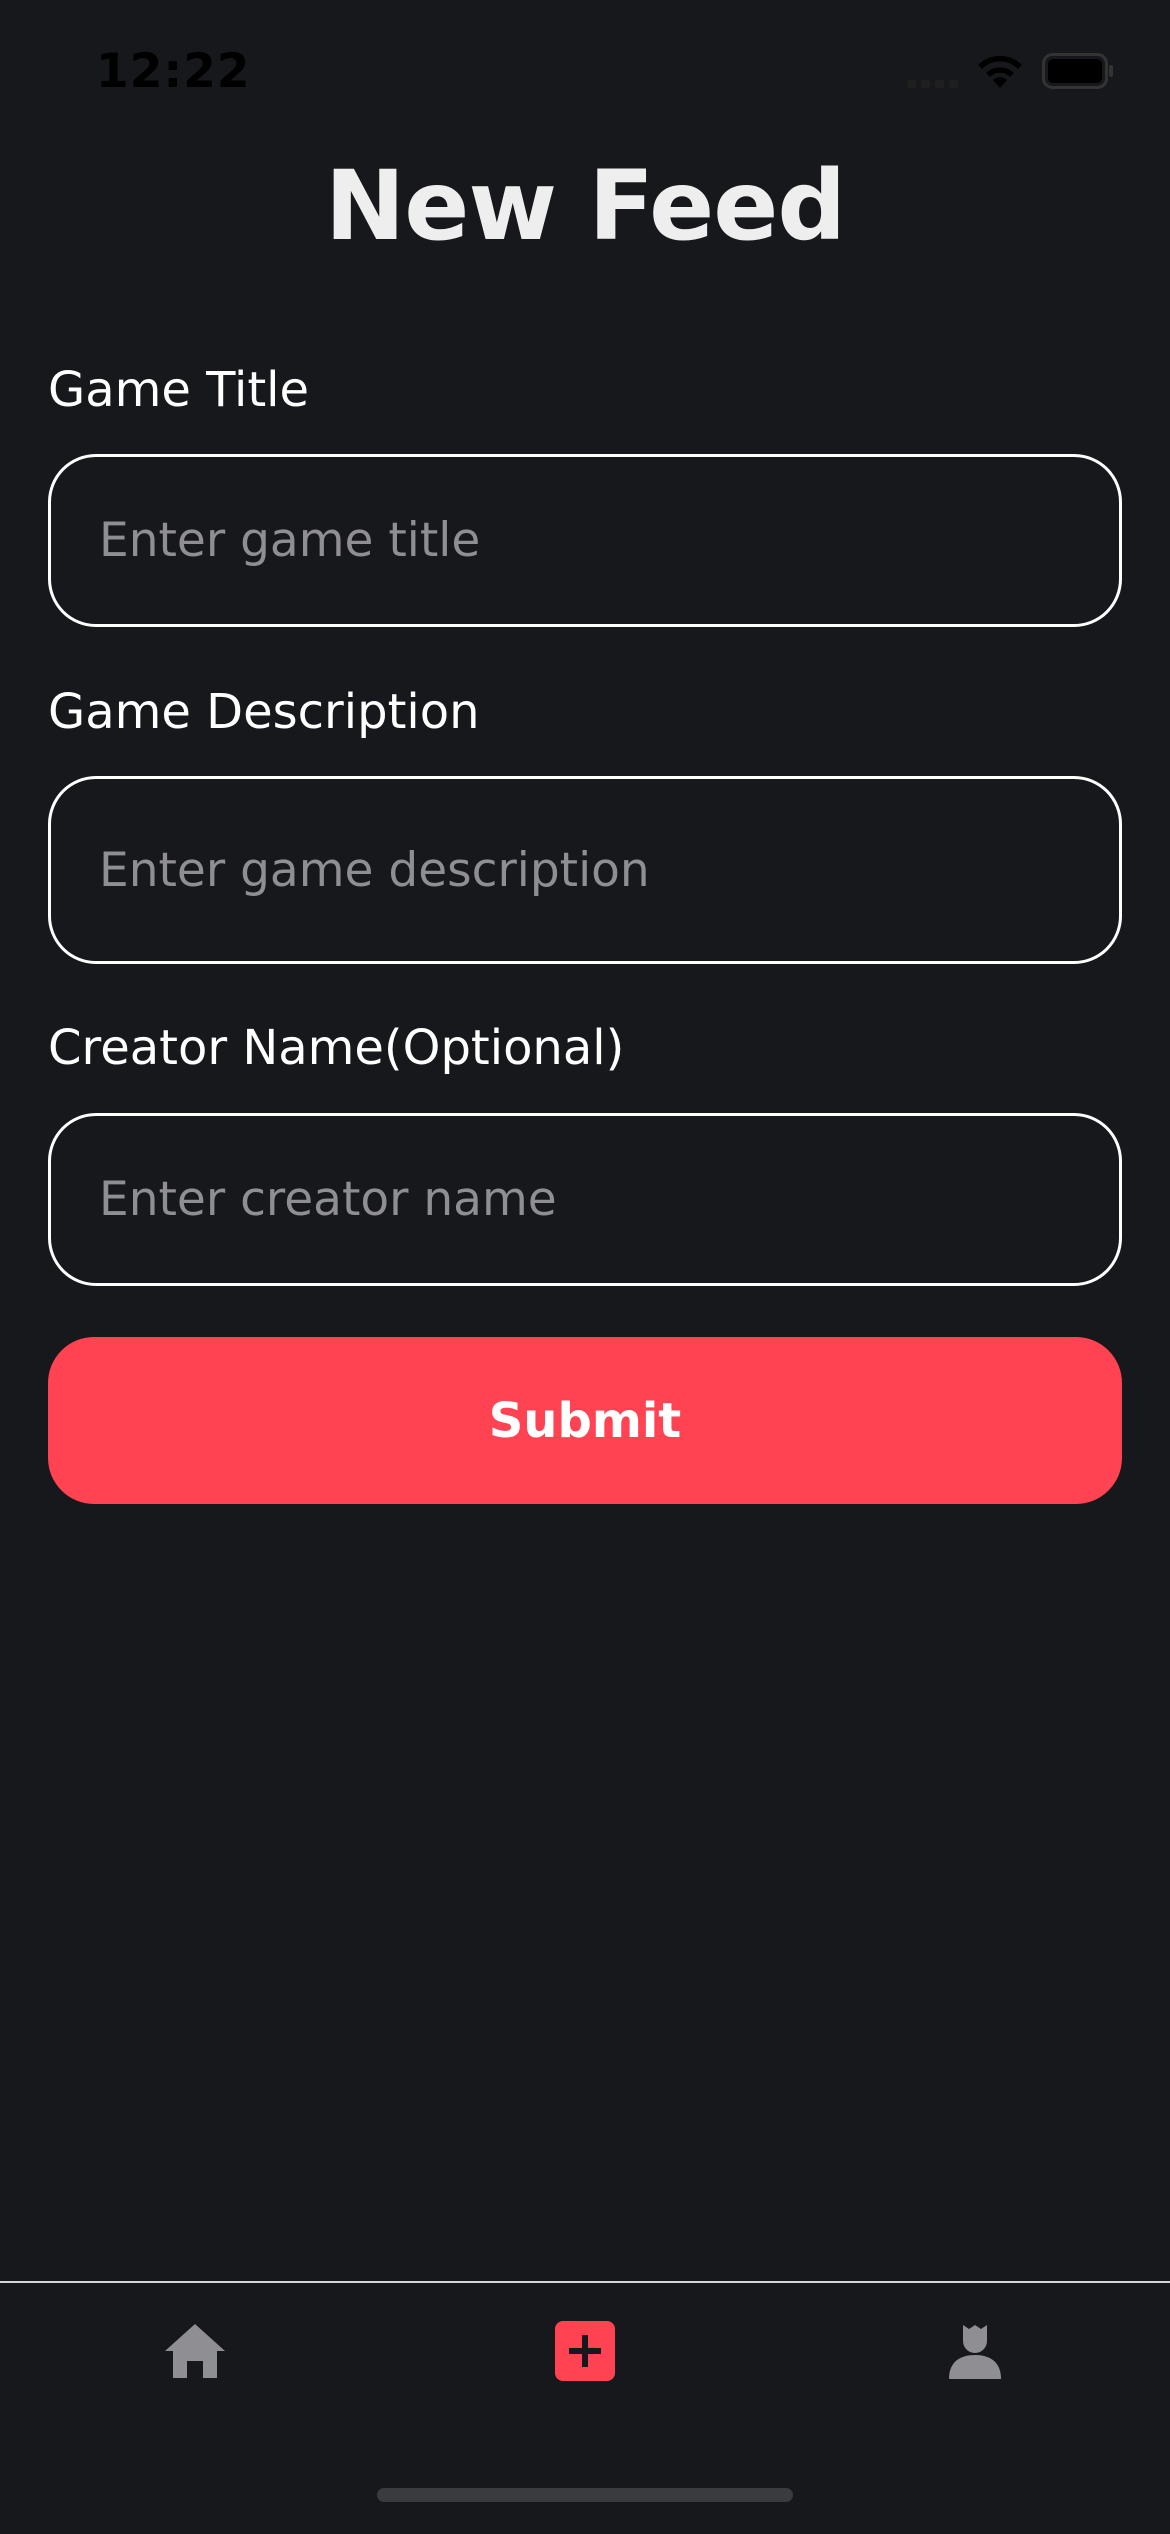 Image resolution: width=1170 pixels, height=2534 pixels. Describe the element at coordinates (1078, 71) in the screenshot. I see `battery-icon` at that location.